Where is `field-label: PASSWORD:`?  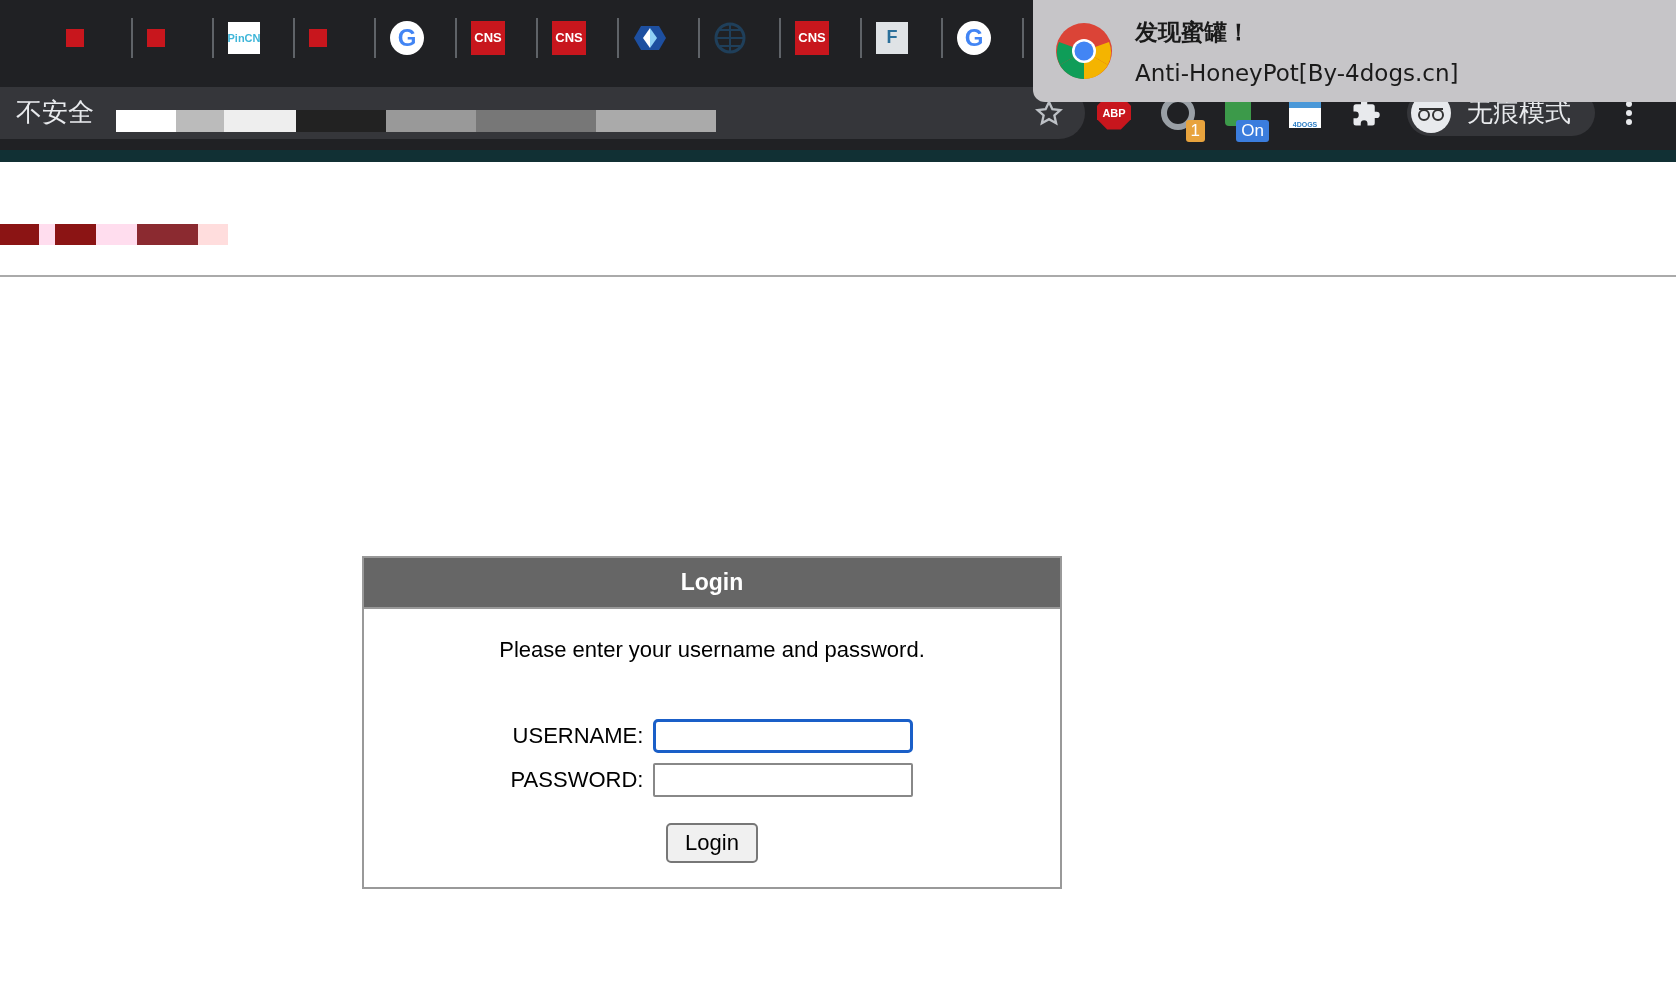 field-label: PASSWORD: is located at coordinates (577, 780).